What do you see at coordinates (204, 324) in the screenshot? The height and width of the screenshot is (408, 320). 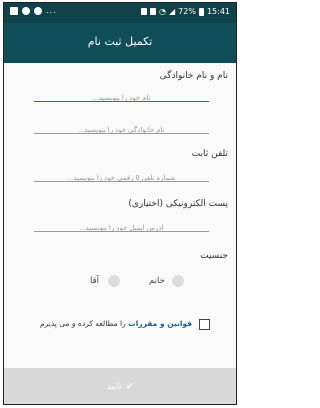 I see `terms-checkbox` at bounding box center [204, 324].